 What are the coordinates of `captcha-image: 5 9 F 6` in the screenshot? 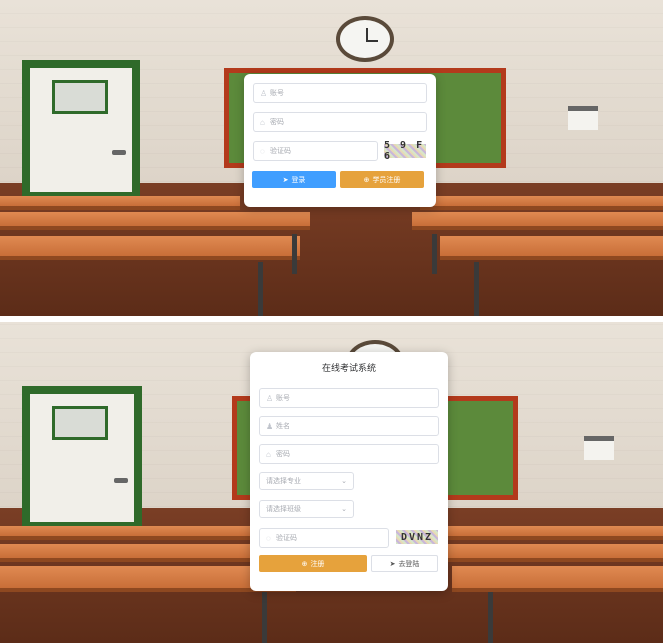 It's located at (405, 151).